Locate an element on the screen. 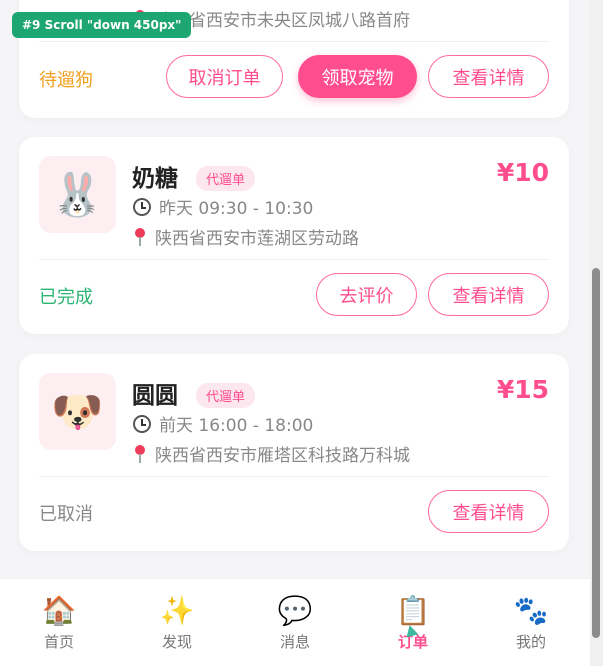  pet-name: 圆圆 is located at coordinates (155, 396).